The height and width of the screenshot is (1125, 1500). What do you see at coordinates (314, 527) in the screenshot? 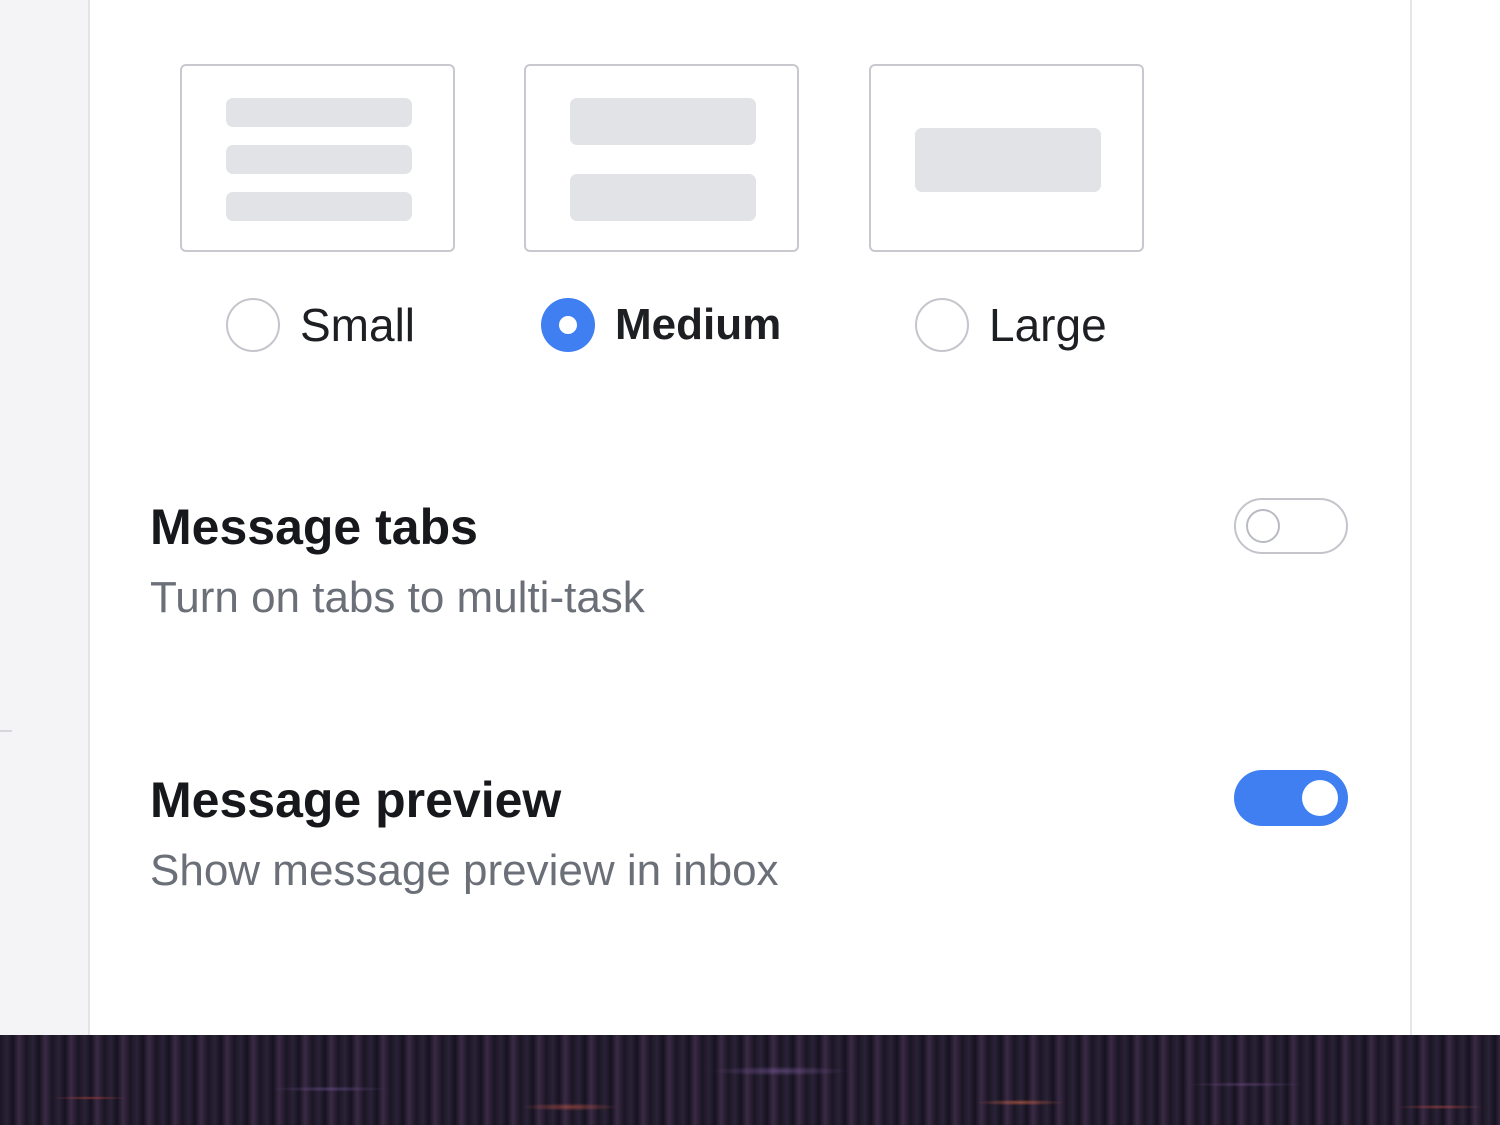
I see `message-tabs-title: Message tabs` at bounding box center [314, 527].